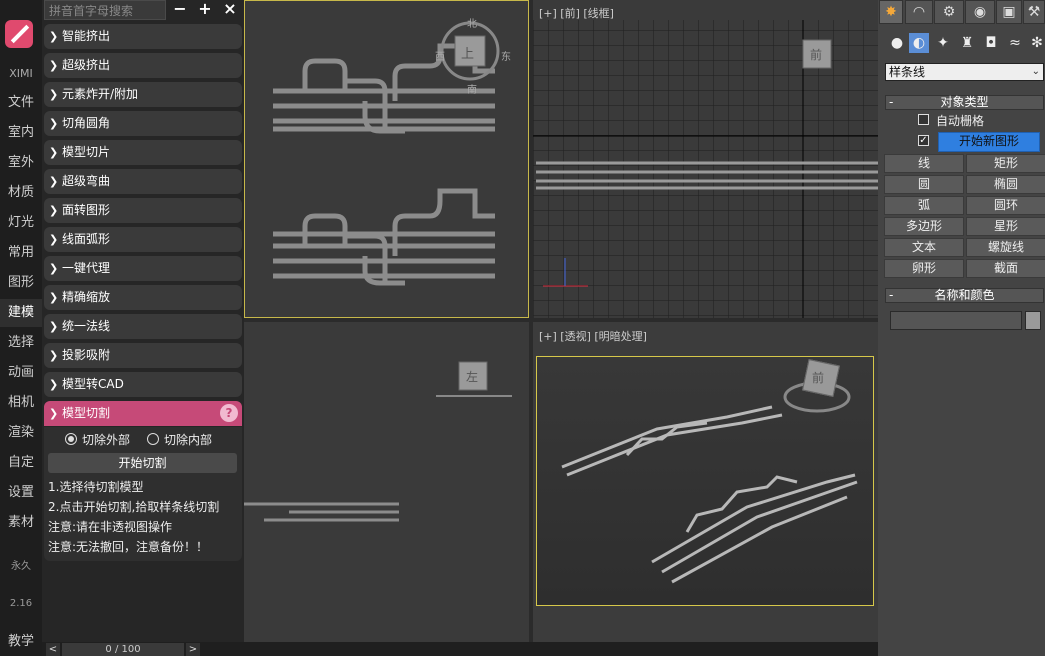 This screenshot has width=1045, height=656. I want to click on create-tab-icon: ✸, so click(891, 12).